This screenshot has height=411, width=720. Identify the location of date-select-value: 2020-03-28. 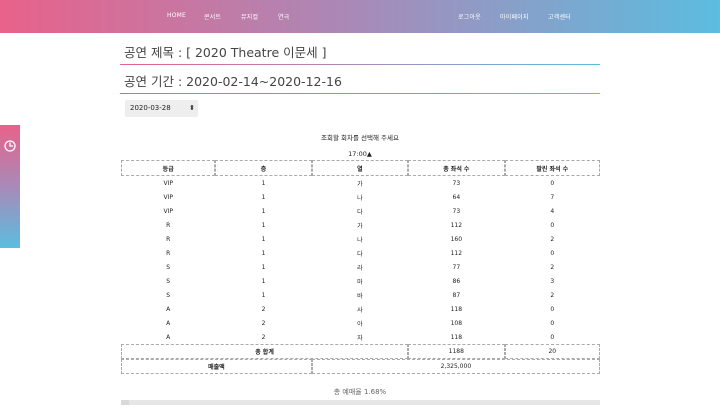
(150, 108).